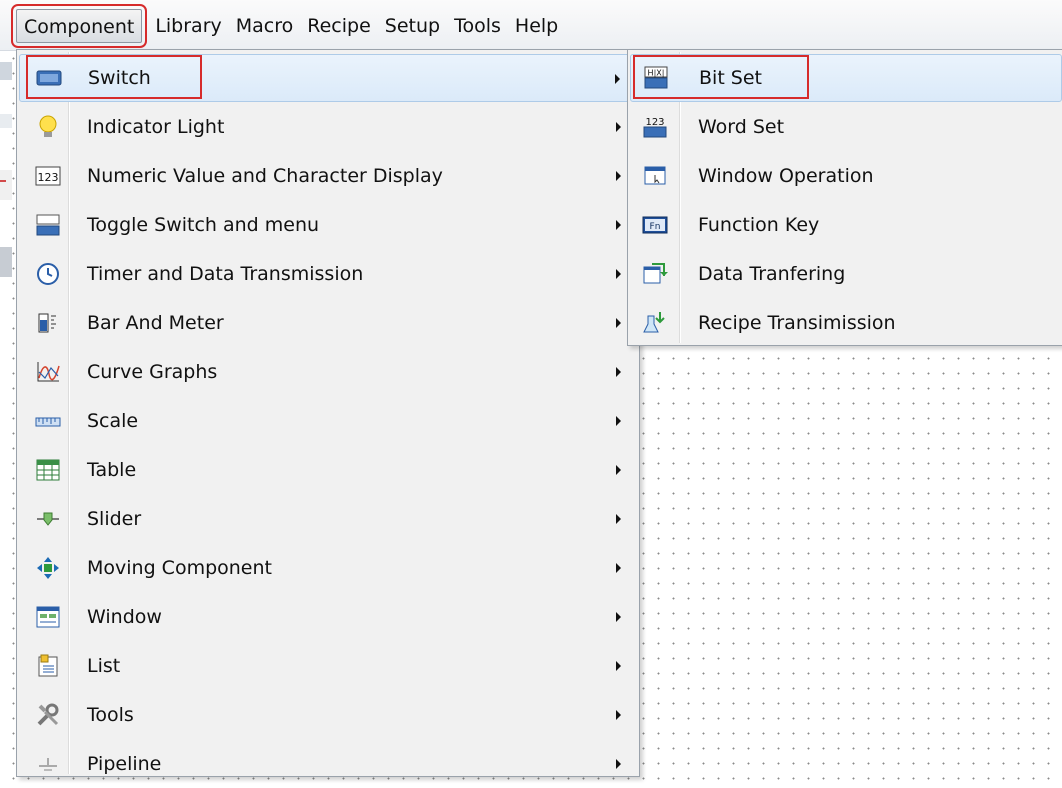 This screenshot has width=1062, height=788. I want to click on menu-item-numeric-display: 123 Numeric Value and Character Display, so click(328, 176).